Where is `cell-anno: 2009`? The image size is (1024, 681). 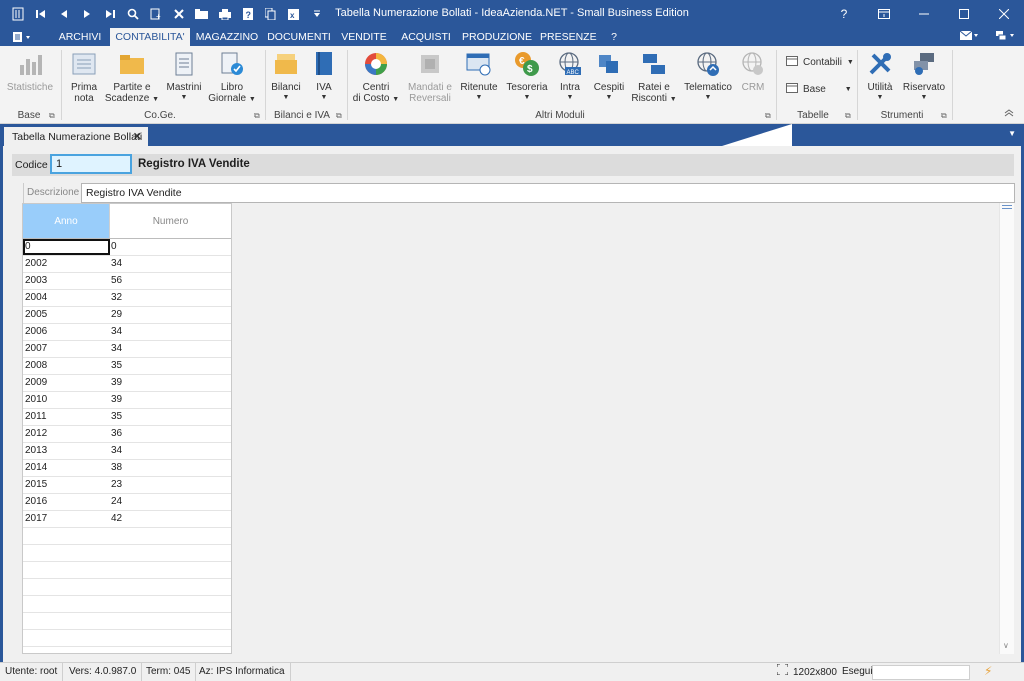
cell-anno: 2009 is located at coordinates (66, 383).